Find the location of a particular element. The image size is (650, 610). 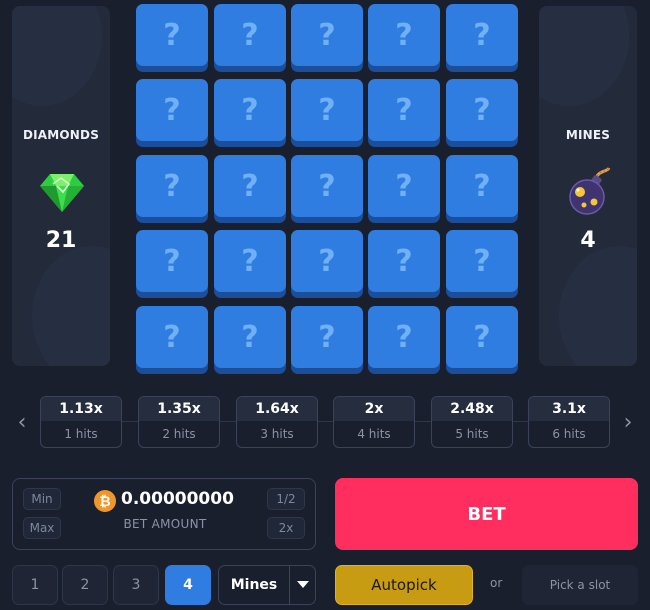

mines-panel: MINES 4 is located at coordinates (588, 186).